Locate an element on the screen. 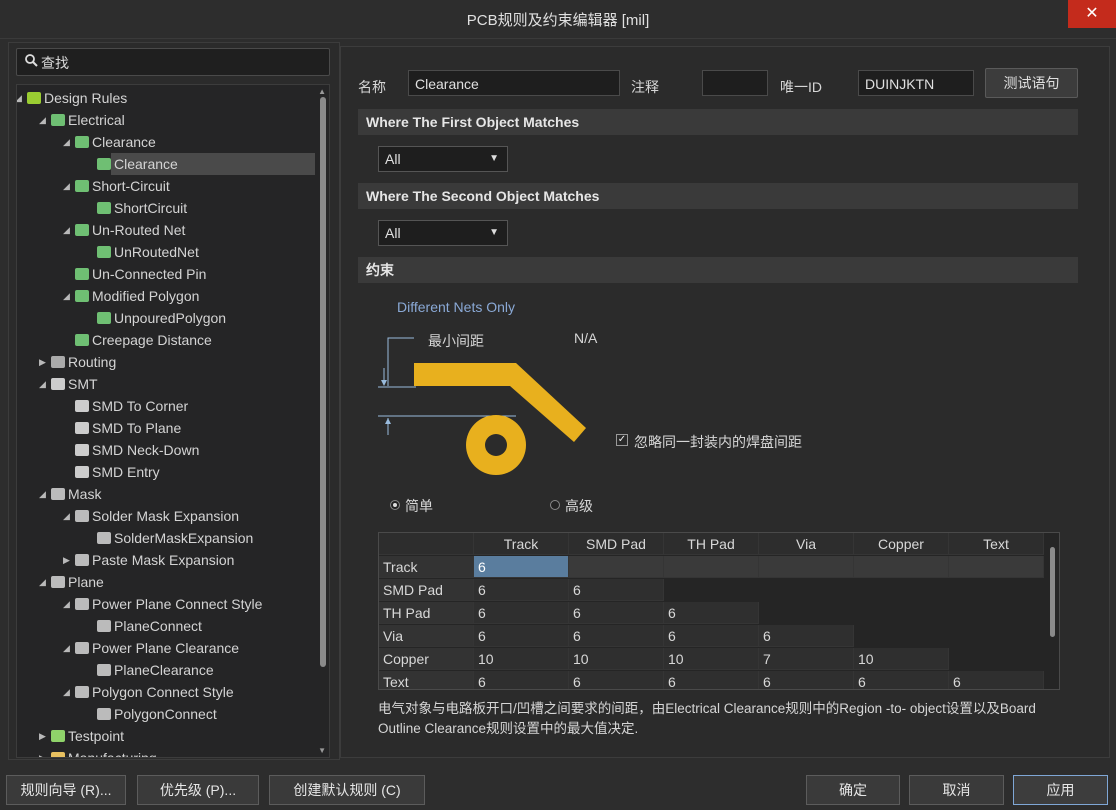  simple-radio is located at coordinates (395, 505).